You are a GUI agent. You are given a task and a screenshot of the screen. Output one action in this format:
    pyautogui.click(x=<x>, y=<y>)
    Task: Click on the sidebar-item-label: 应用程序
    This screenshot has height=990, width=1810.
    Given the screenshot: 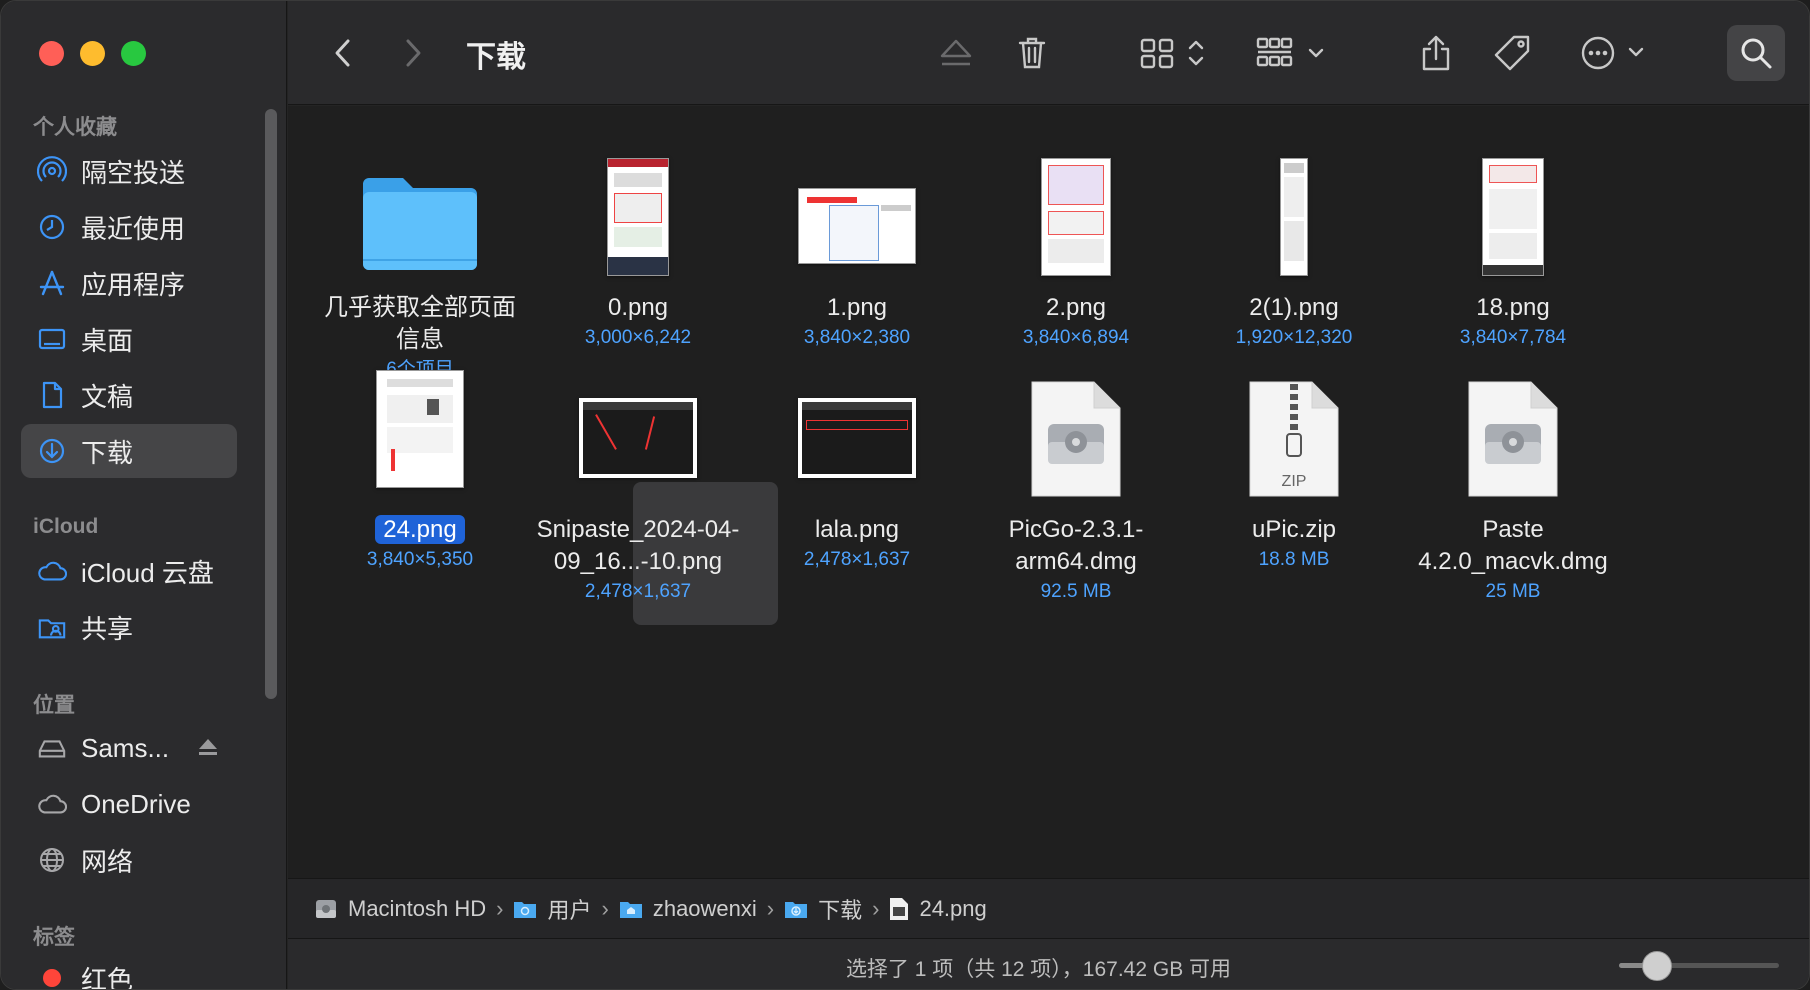 What is the action you would take?
    pyautogui.click(x=133, y=284)
    